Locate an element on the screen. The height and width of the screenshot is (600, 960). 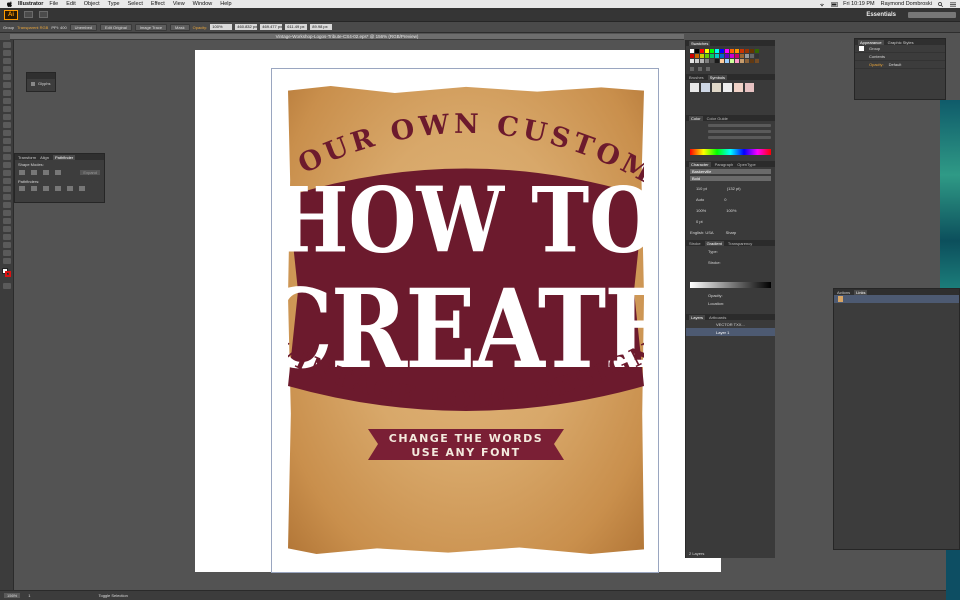
width-field: 611.49 px is located at coordinates (296, 27).